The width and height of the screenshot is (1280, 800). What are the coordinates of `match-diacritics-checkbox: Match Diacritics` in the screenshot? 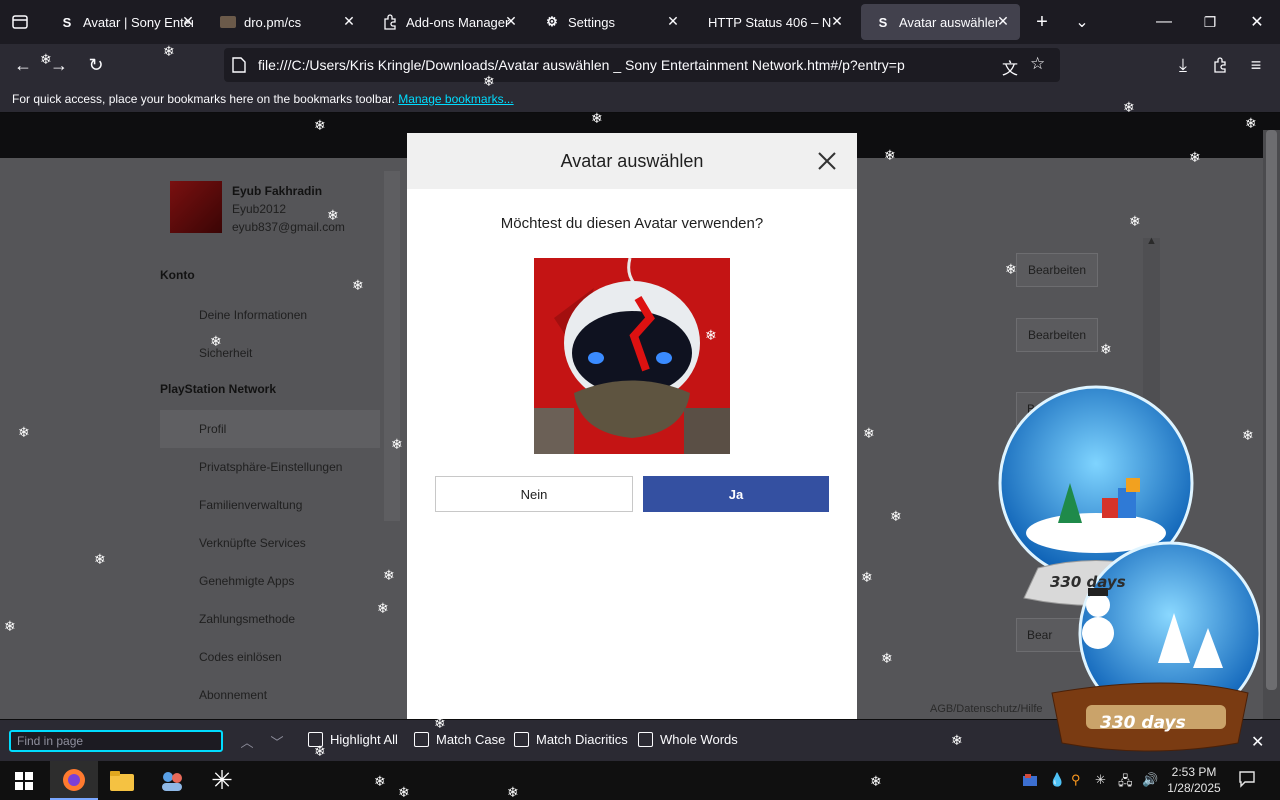 It's located at (571, 739).